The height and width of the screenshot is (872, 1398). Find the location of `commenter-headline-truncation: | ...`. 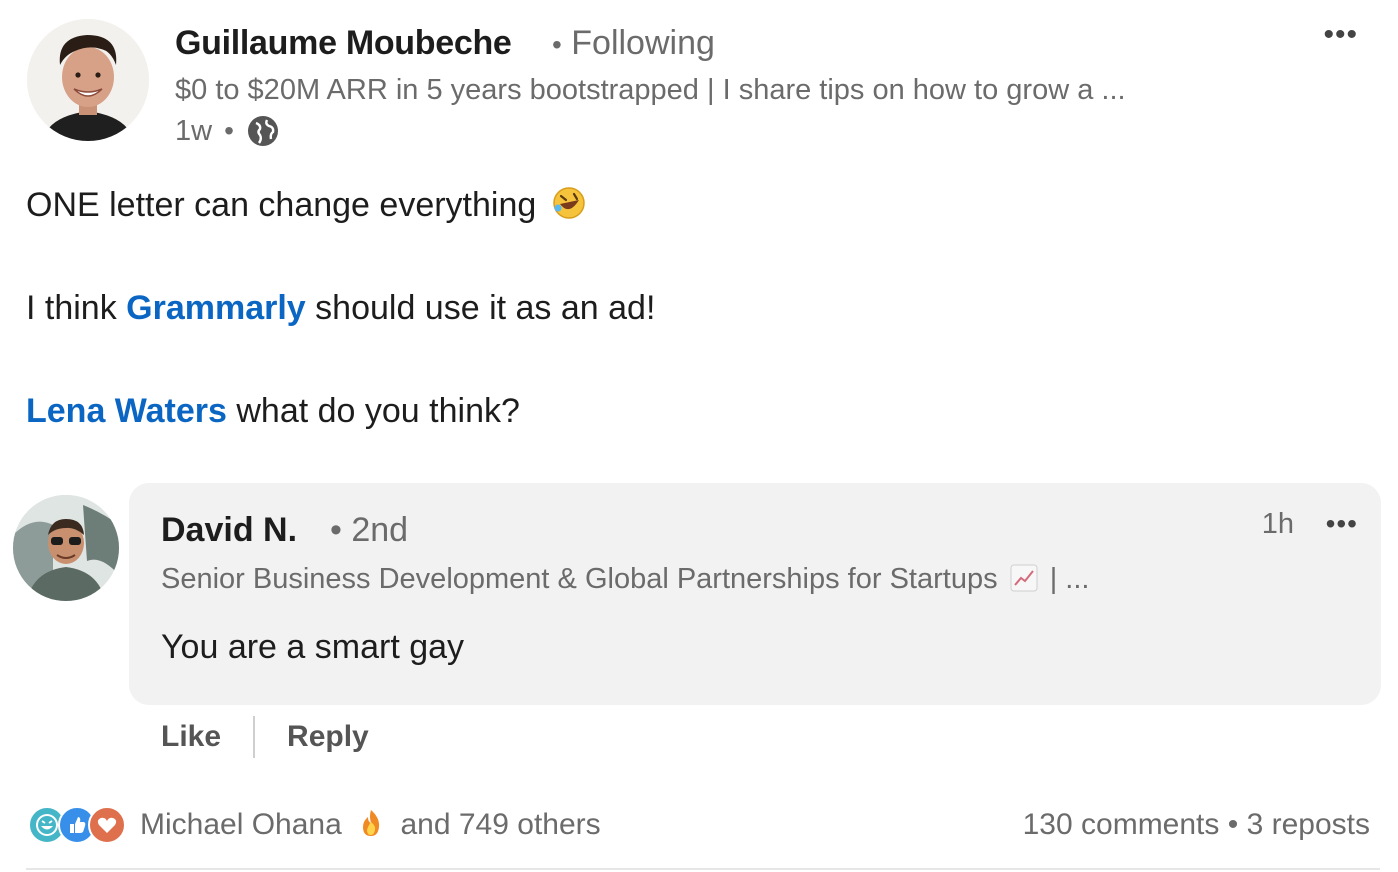

commenter-headline-truncation: | ... is located at coordinates (1069, 579).